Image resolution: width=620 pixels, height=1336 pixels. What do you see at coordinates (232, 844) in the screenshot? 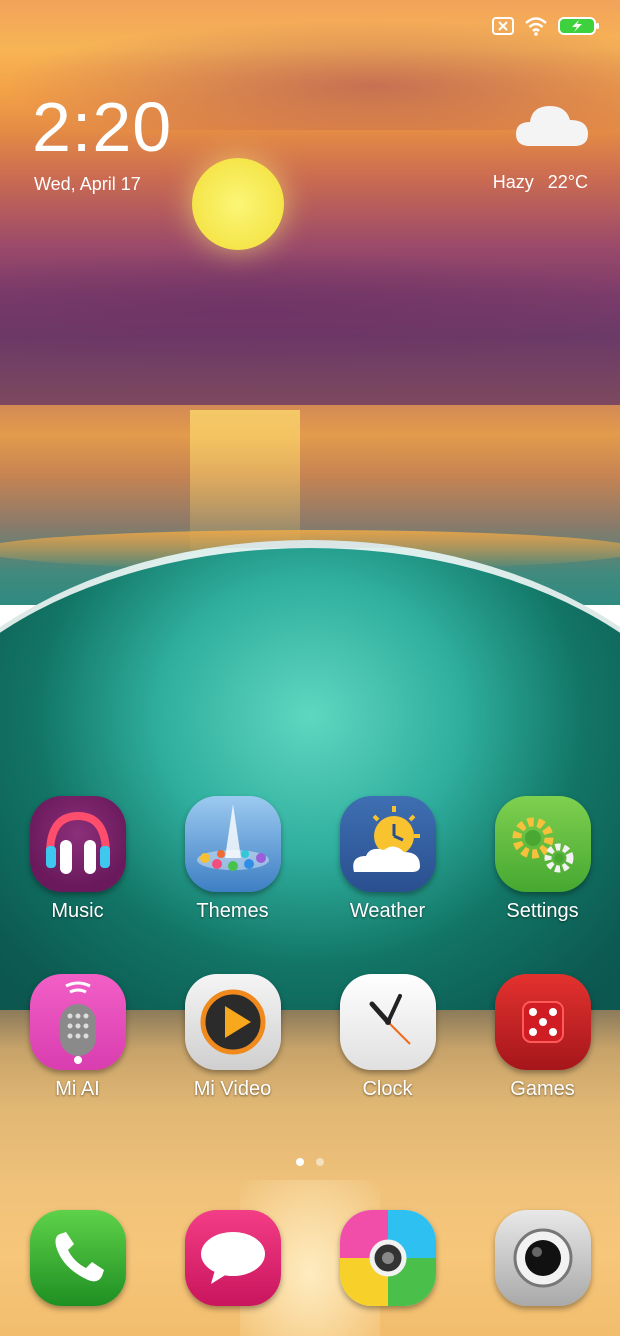
I see `themes-icon` at bounding box center [232, 844].